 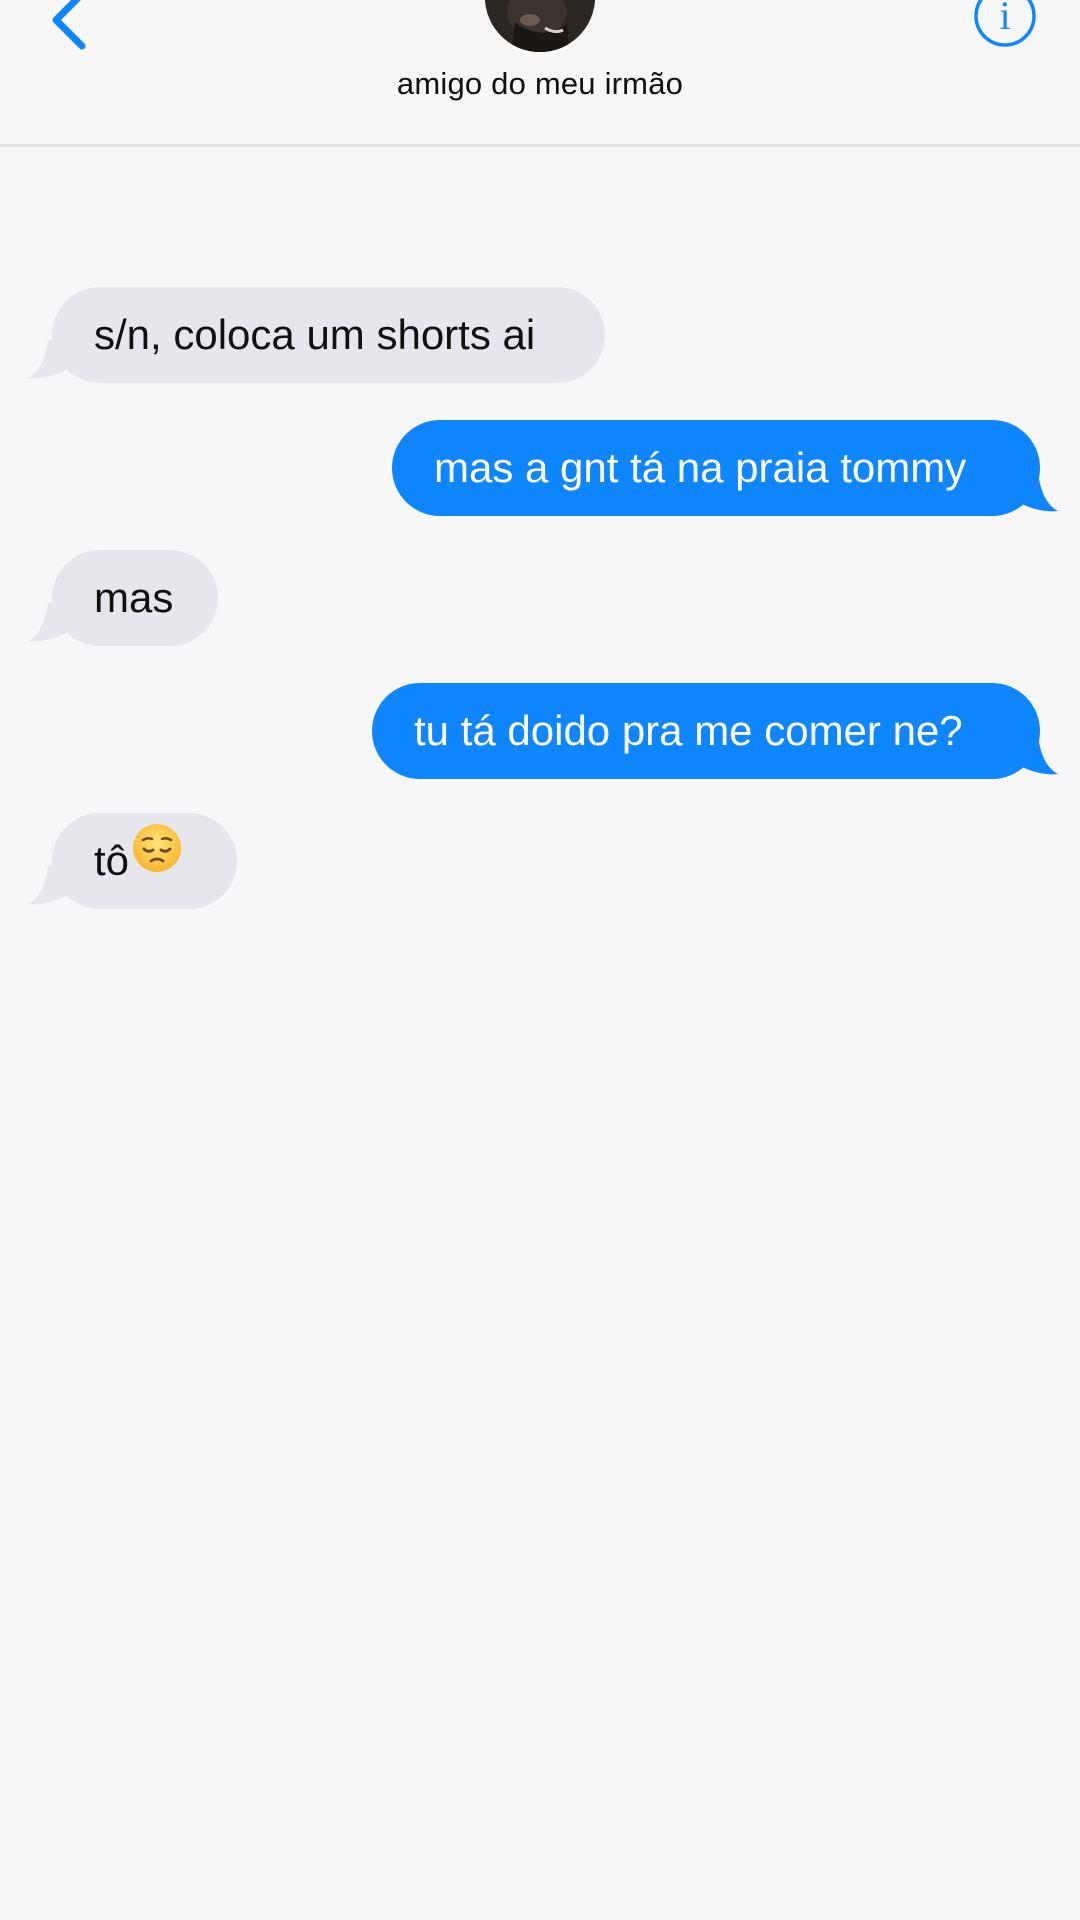 I want to click on contact-avatar, so click(x=540, y=26).